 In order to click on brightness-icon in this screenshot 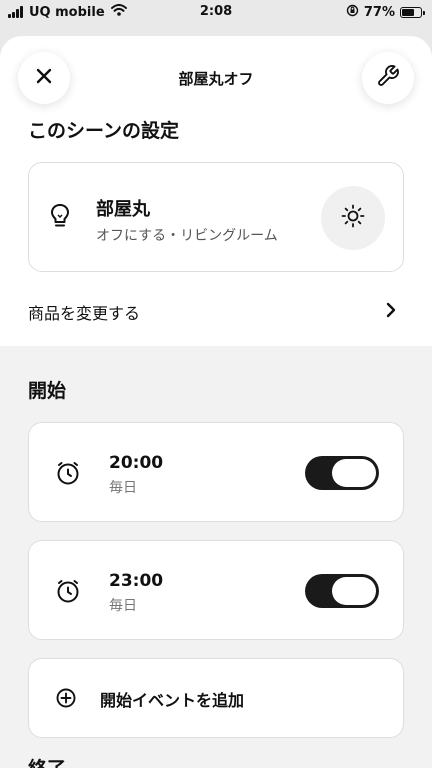, I will do `click(353, 218)`.